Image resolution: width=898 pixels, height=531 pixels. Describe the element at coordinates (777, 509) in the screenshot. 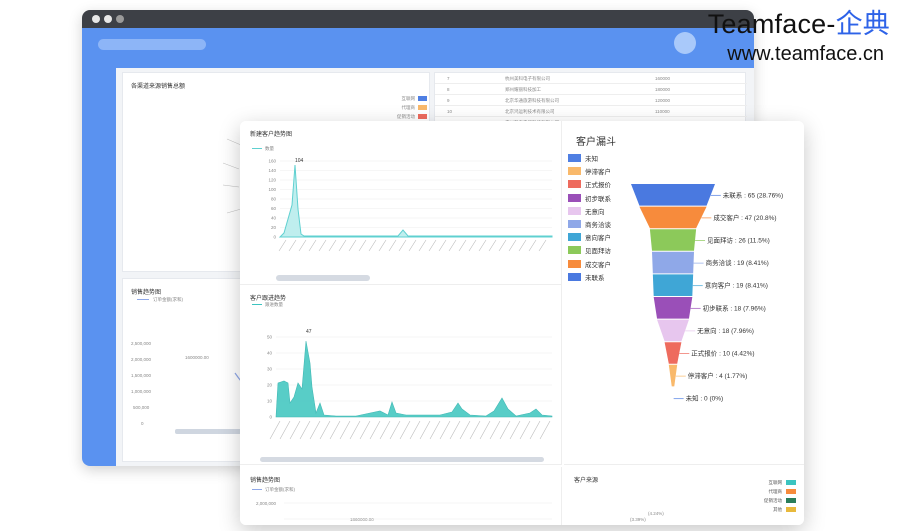

I see `legend-label: 其他` at that location.